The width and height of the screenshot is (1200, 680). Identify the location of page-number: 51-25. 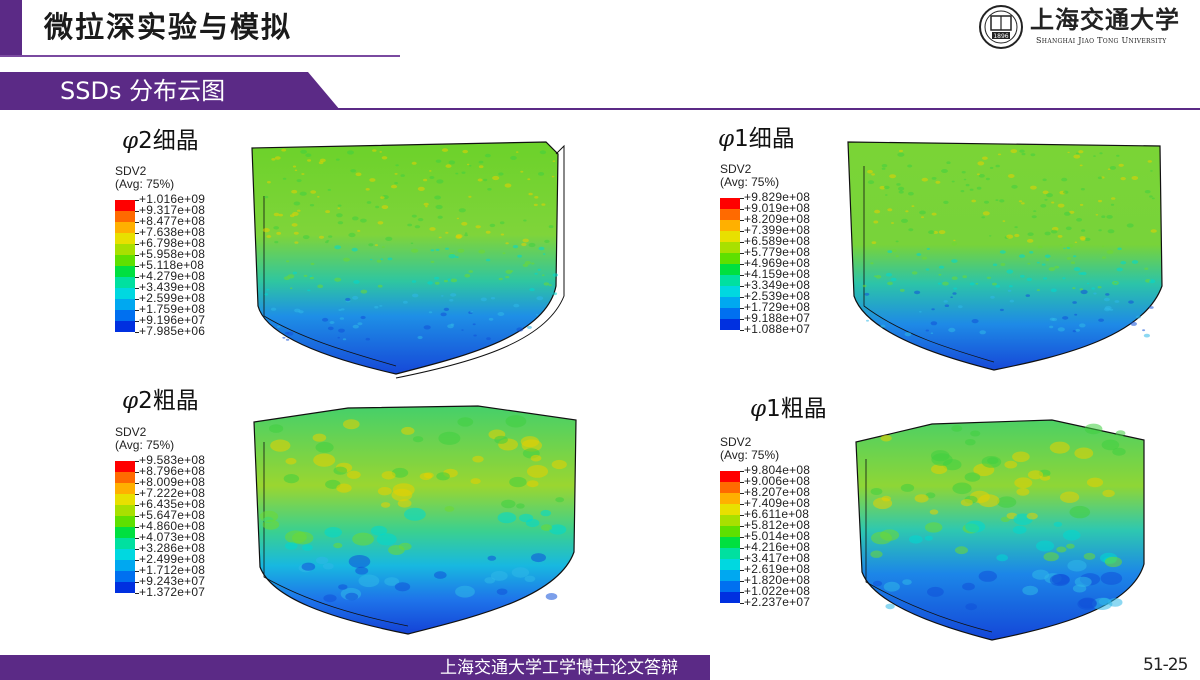
(1165, 665).